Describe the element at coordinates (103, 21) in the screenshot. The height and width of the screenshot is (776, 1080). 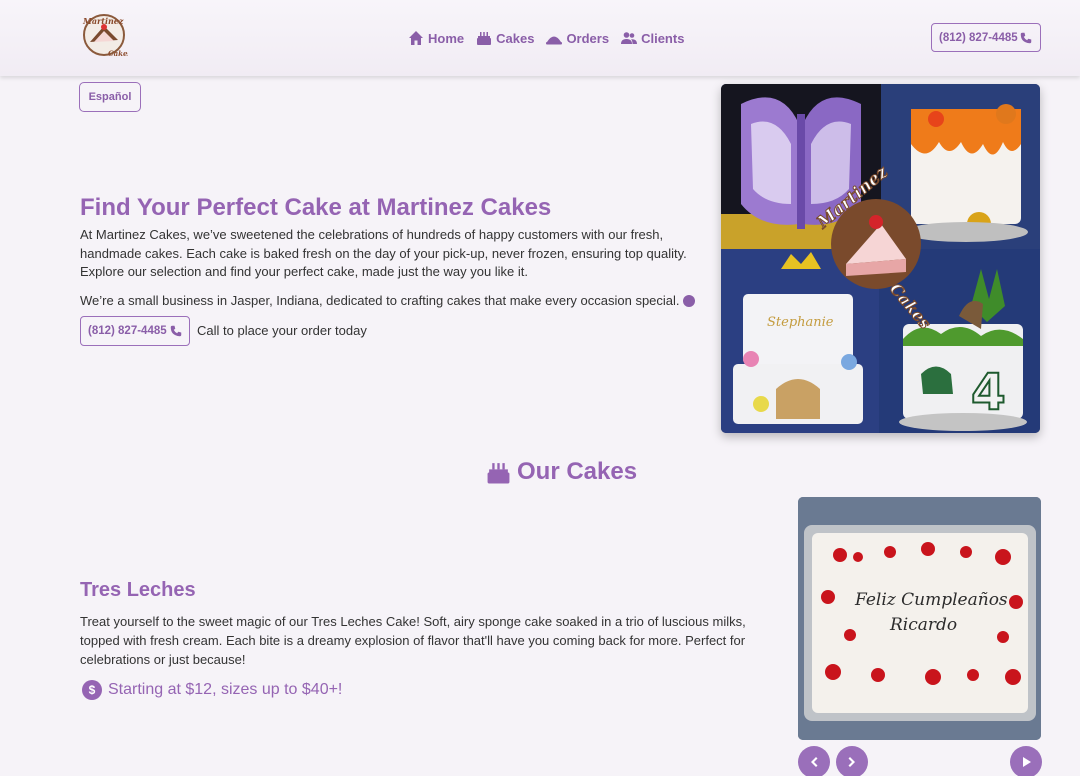
I see `svg-text: Martinez` at that location.